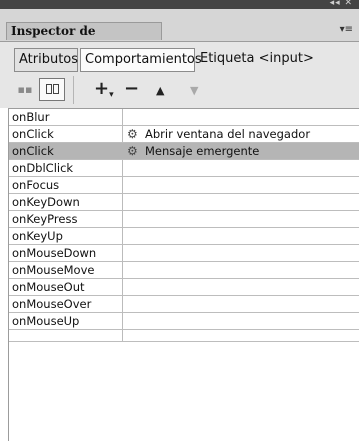  What do you see at coordinates (54, 253) in the screenshot?
I see `event-name: onMouseDown` at bounding box center [54, 253].